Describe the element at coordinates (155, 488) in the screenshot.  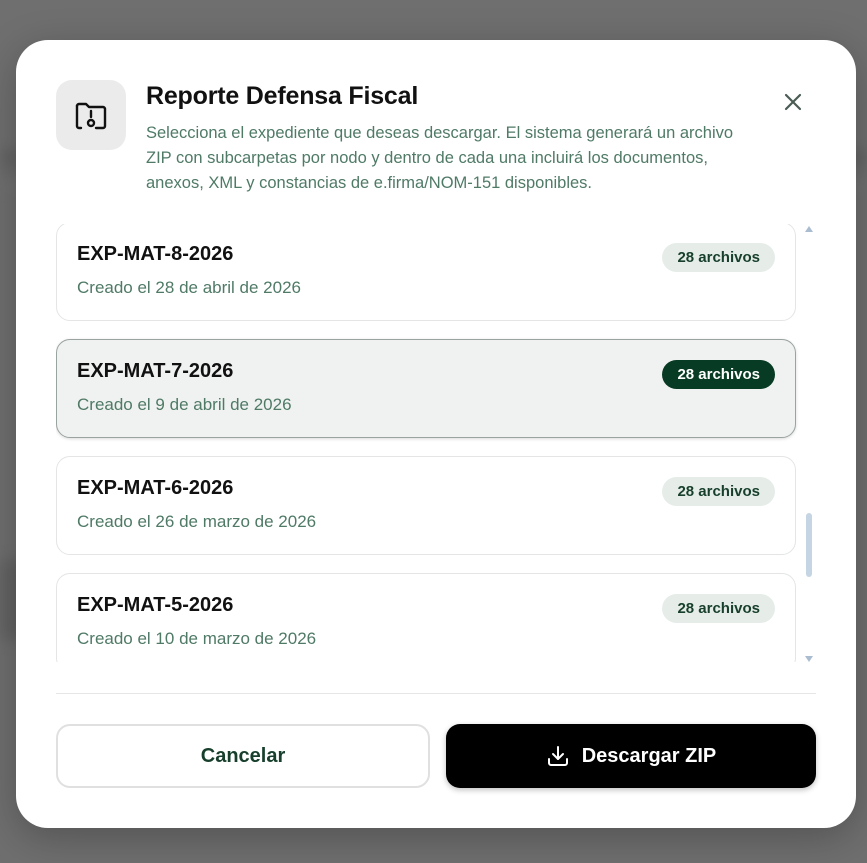
I see `expediente-name: EXP-MAT-6-2026` at that location.